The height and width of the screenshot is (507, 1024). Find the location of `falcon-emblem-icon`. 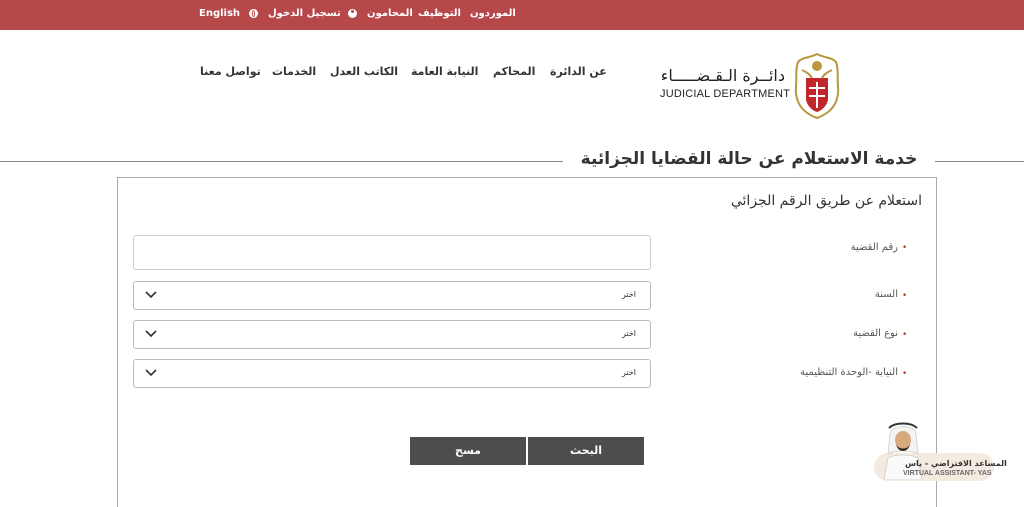

falcon-emblem-icon is located at coordinates (817, 86).